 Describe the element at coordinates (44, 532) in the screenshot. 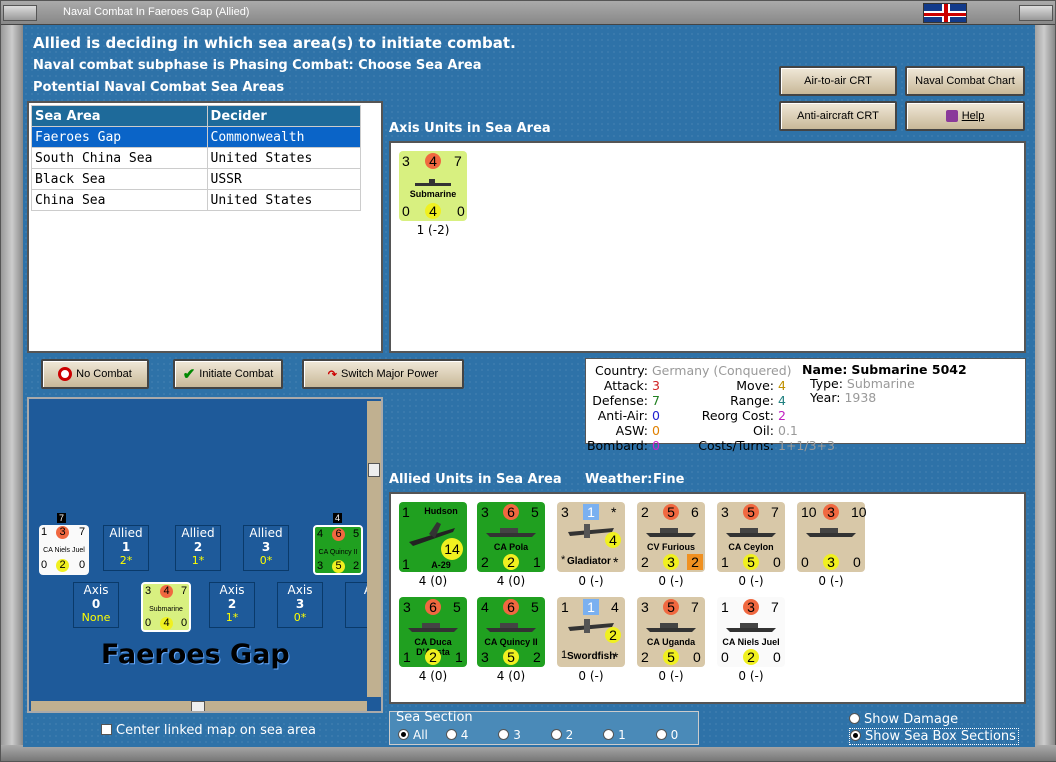

I see `stat: 1` at that location.